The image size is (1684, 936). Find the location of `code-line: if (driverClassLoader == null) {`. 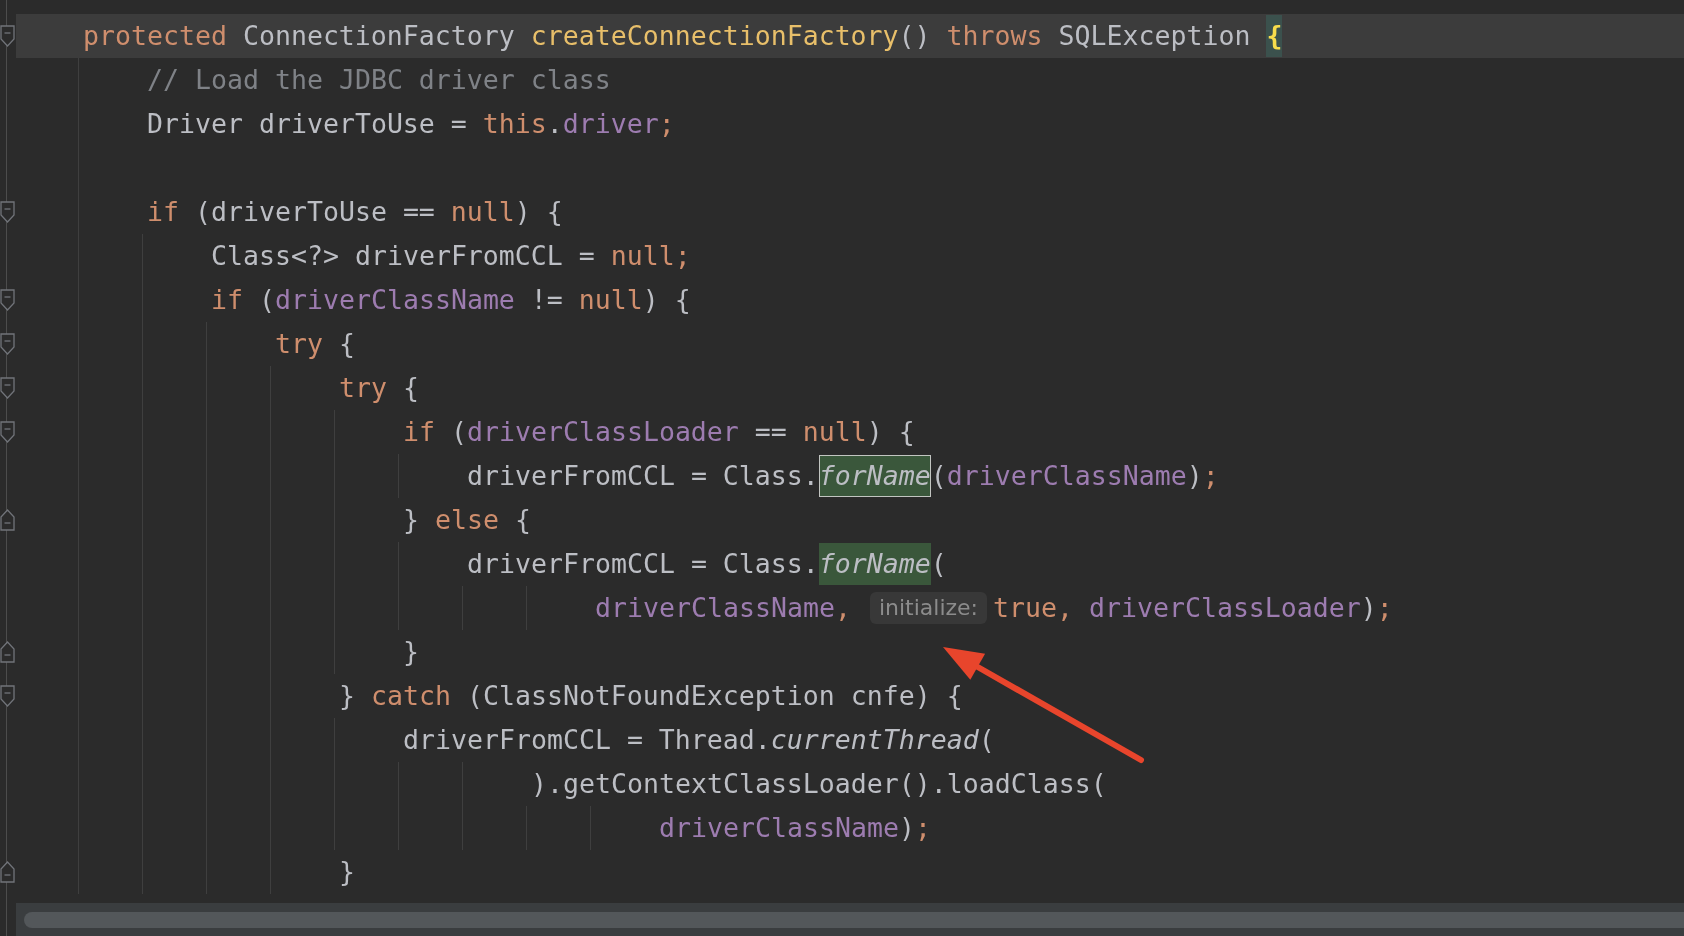

code-line: if (driverClassLoader == null) { is located at coordinates (659, 432).